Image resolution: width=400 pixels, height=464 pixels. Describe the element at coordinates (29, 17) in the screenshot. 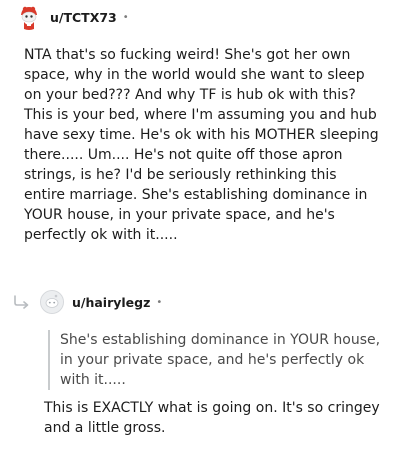

I see `reddit-snoo-avatar-icon` at that location.